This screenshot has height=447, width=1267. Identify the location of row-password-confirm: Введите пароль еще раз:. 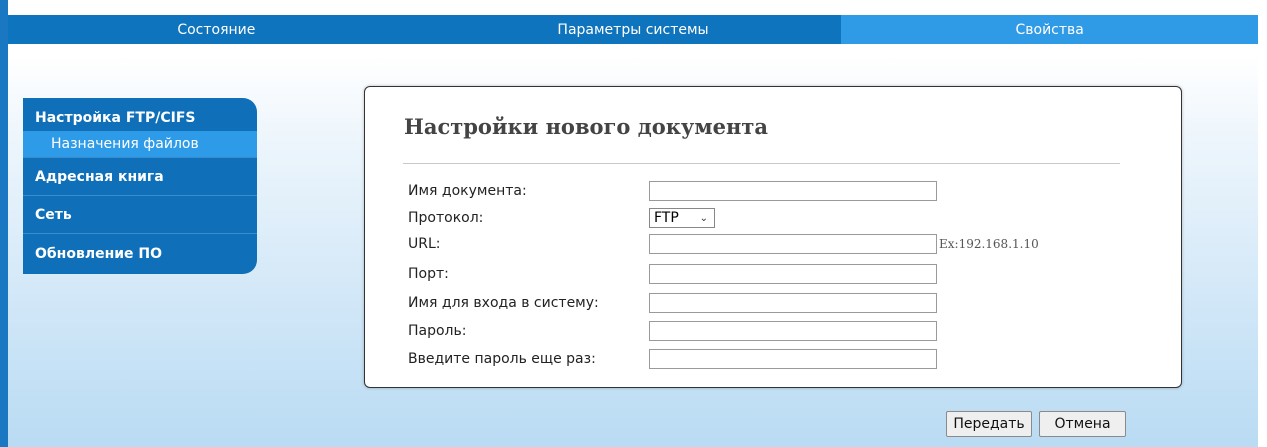
(672, 359).